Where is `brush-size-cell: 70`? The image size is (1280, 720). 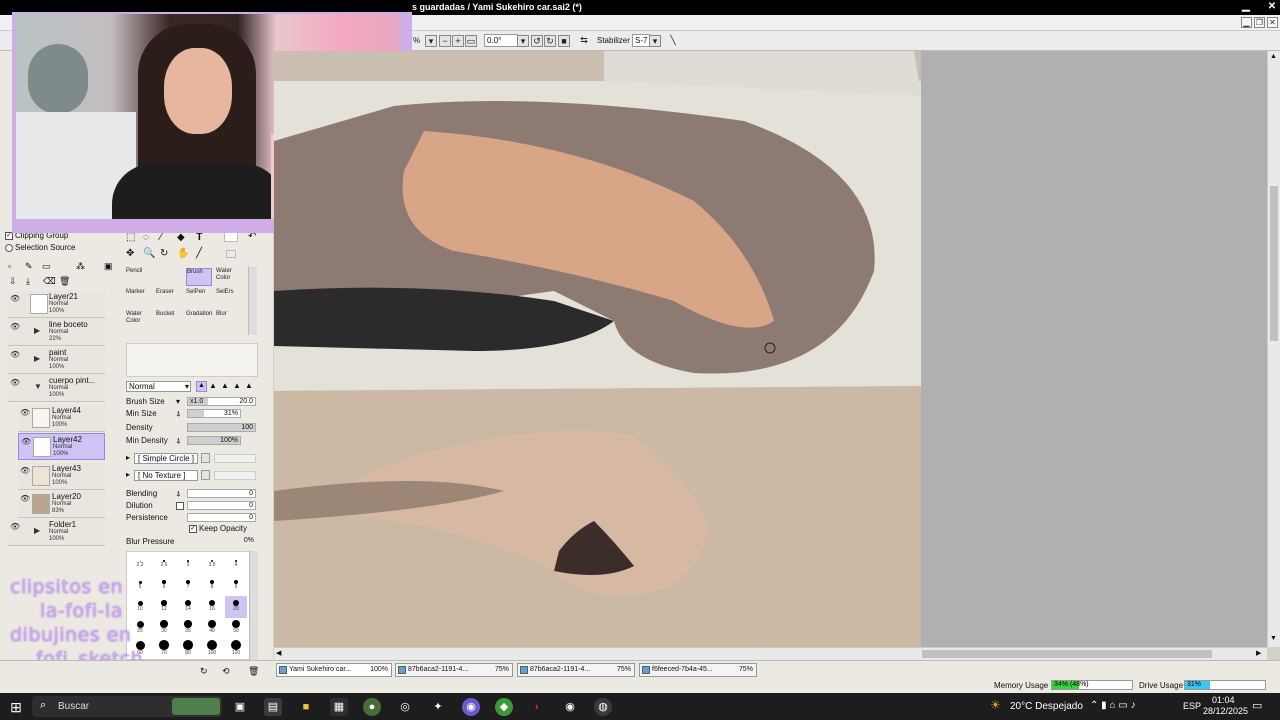 brush-size-cell: 70 is located at coordinates (164, 648).